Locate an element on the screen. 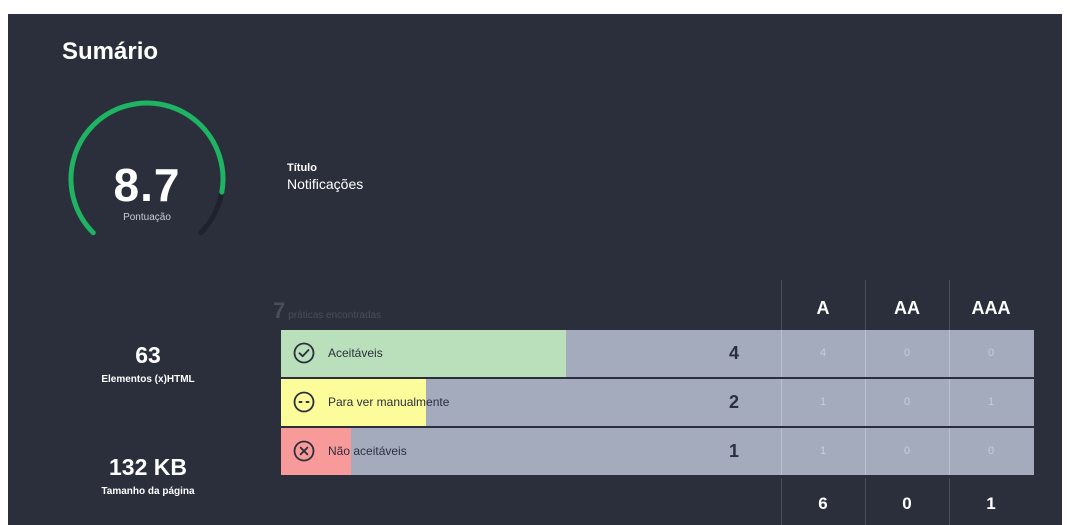 This screenshot has height=525, width=1070. practices-count: 7 práticas encontradas is located at coordinates (327, 311).